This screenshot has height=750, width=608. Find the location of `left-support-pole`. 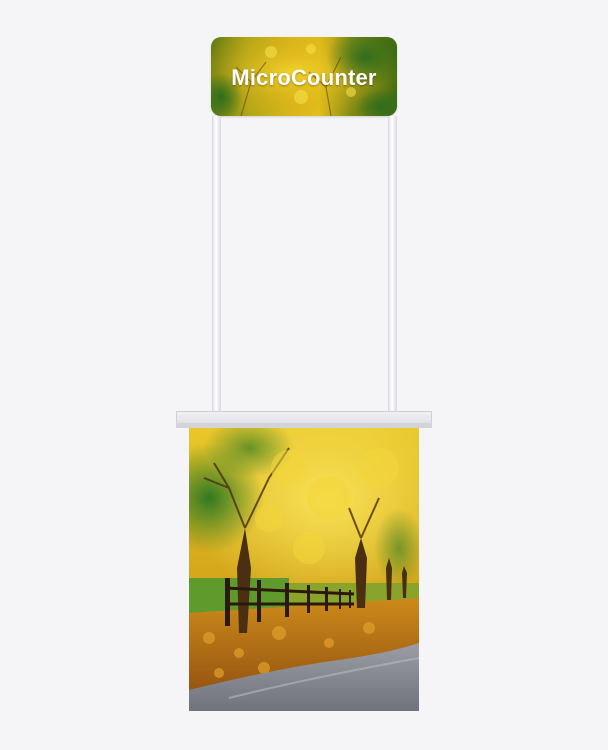

left-support-pole is located at coordinates (216, 264).